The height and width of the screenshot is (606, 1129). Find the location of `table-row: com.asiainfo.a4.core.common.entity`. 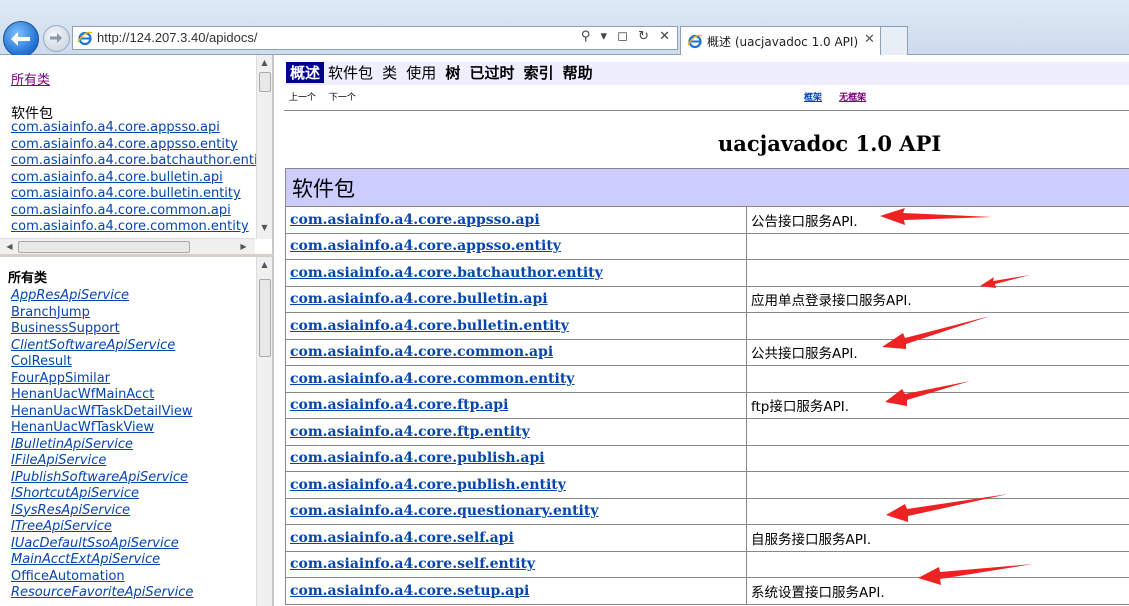

table-row: com.asiainfo.a4.core.common.entity is located at coordinates (707, 379).